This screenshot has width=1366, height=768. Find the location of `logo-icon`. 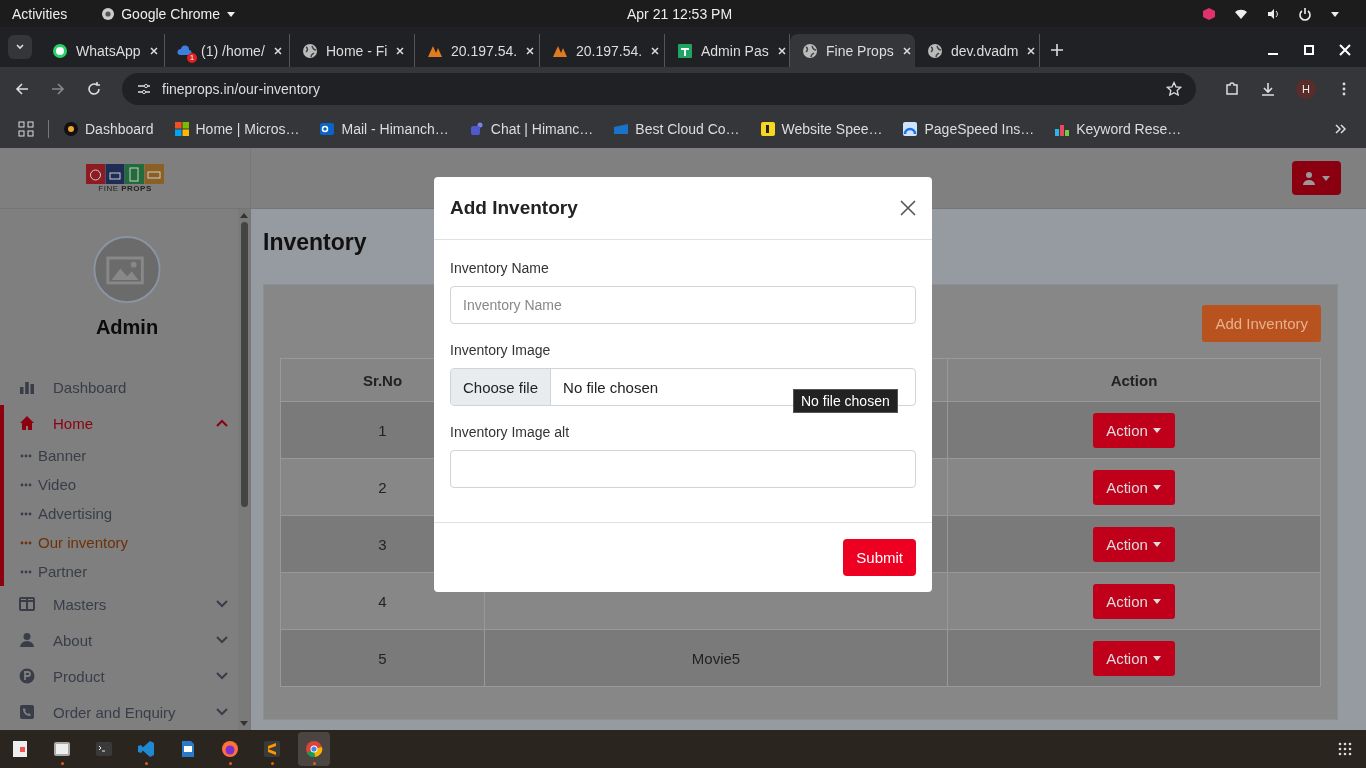

logo-icon is located at coordinates (125, 173).